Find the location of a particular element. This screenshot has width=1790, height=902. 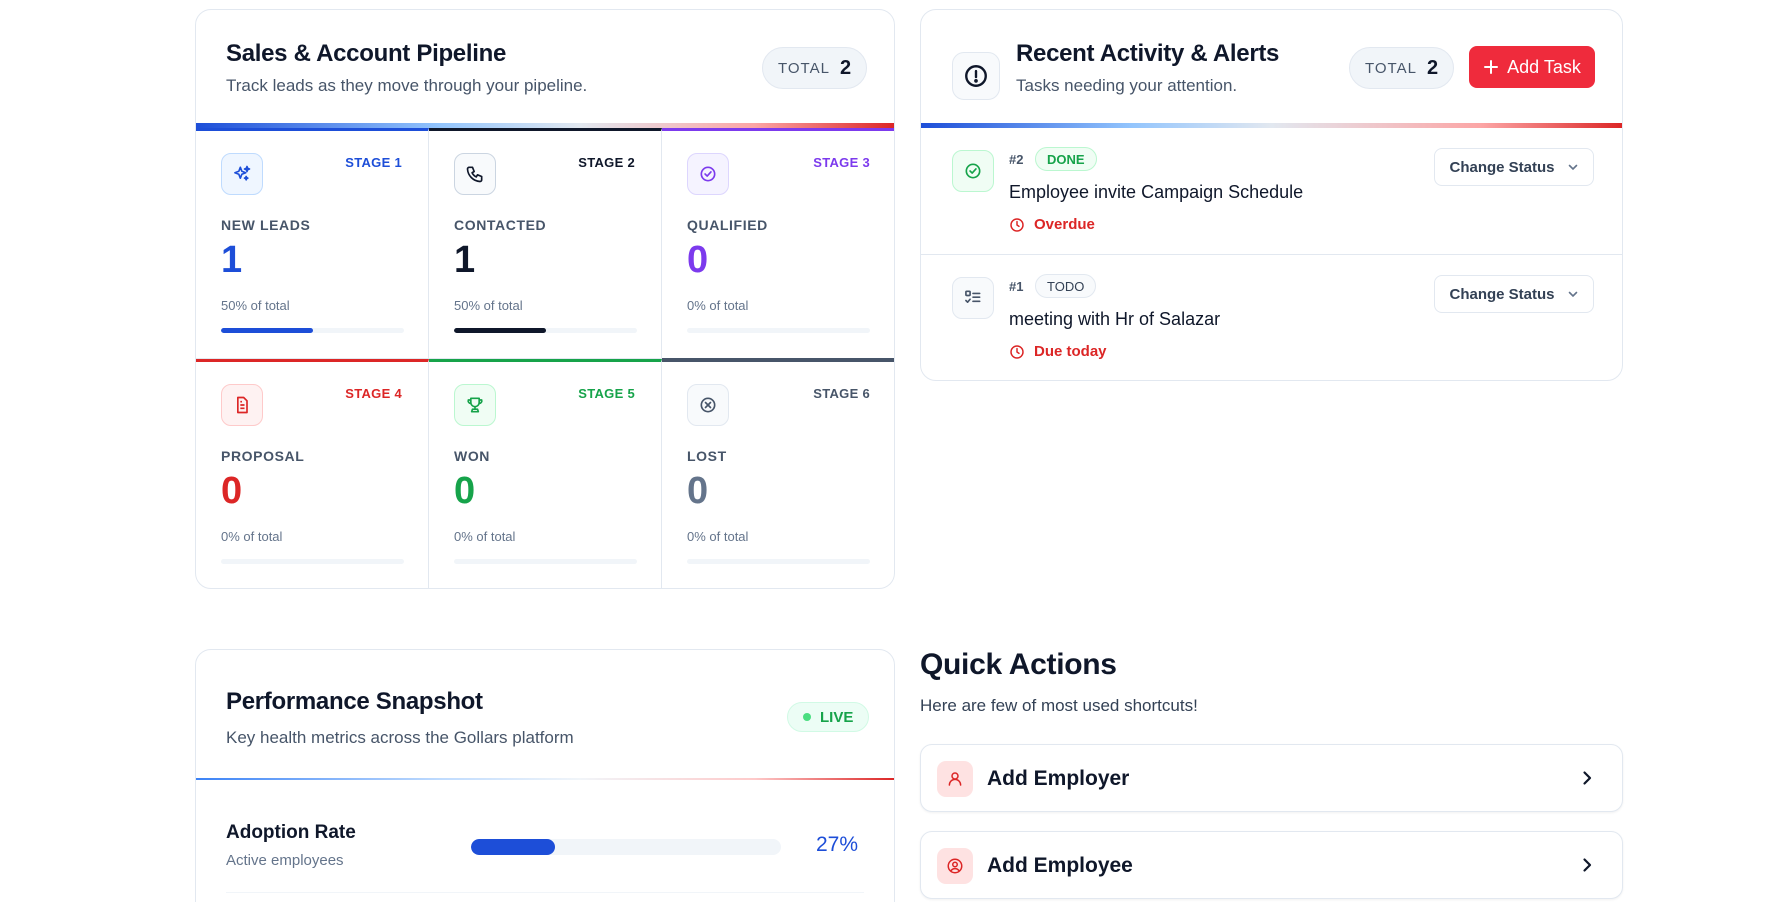

metric-progress-fill is located at coordinates (513, 847).